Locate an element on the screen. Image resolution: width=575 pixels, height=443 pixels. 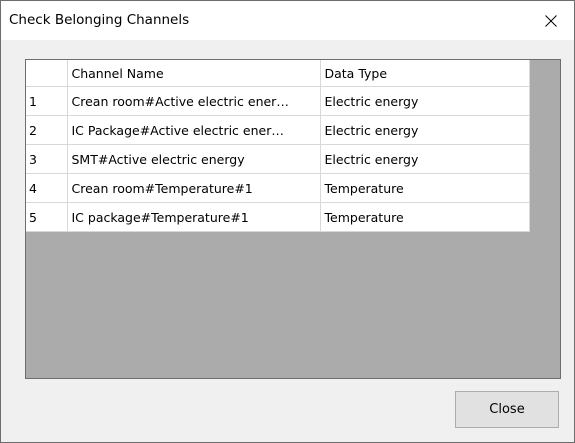
cell-channel-name: IC package#Temperature#1 is located at coordinates (194, 217).